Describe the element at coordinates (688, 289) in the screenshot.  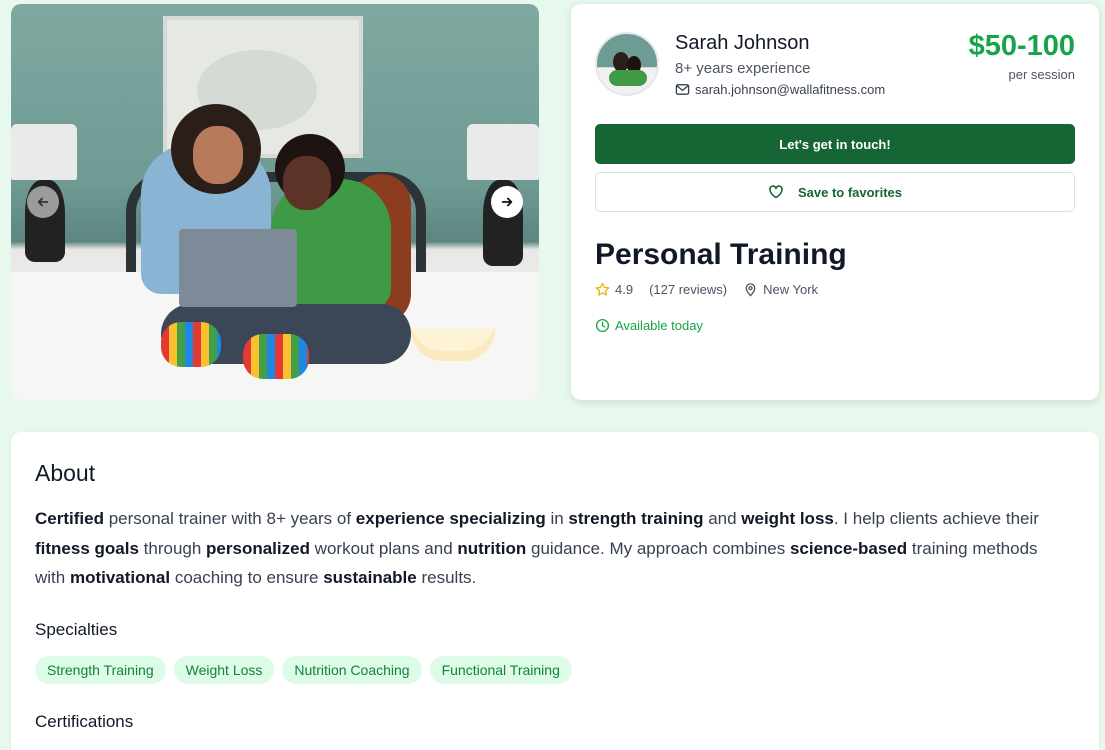
I see `review-count: (127 reviews)` at that location.